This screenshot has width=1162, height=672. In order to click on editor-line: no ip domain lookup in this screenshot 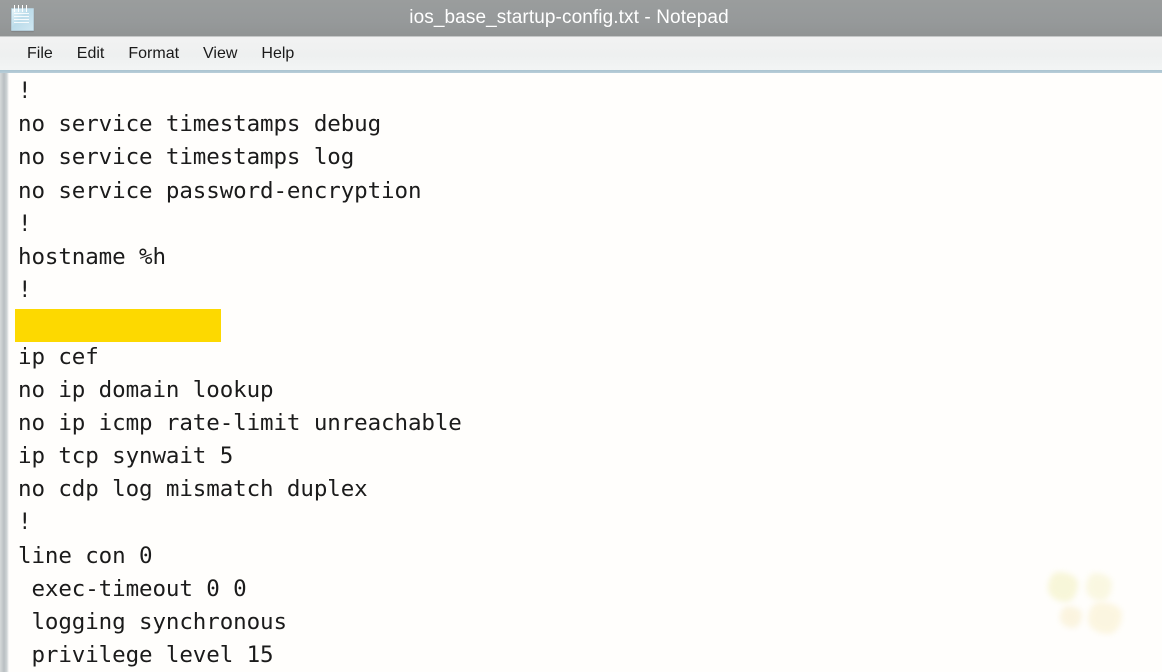, I will do `click(240, 390)`.